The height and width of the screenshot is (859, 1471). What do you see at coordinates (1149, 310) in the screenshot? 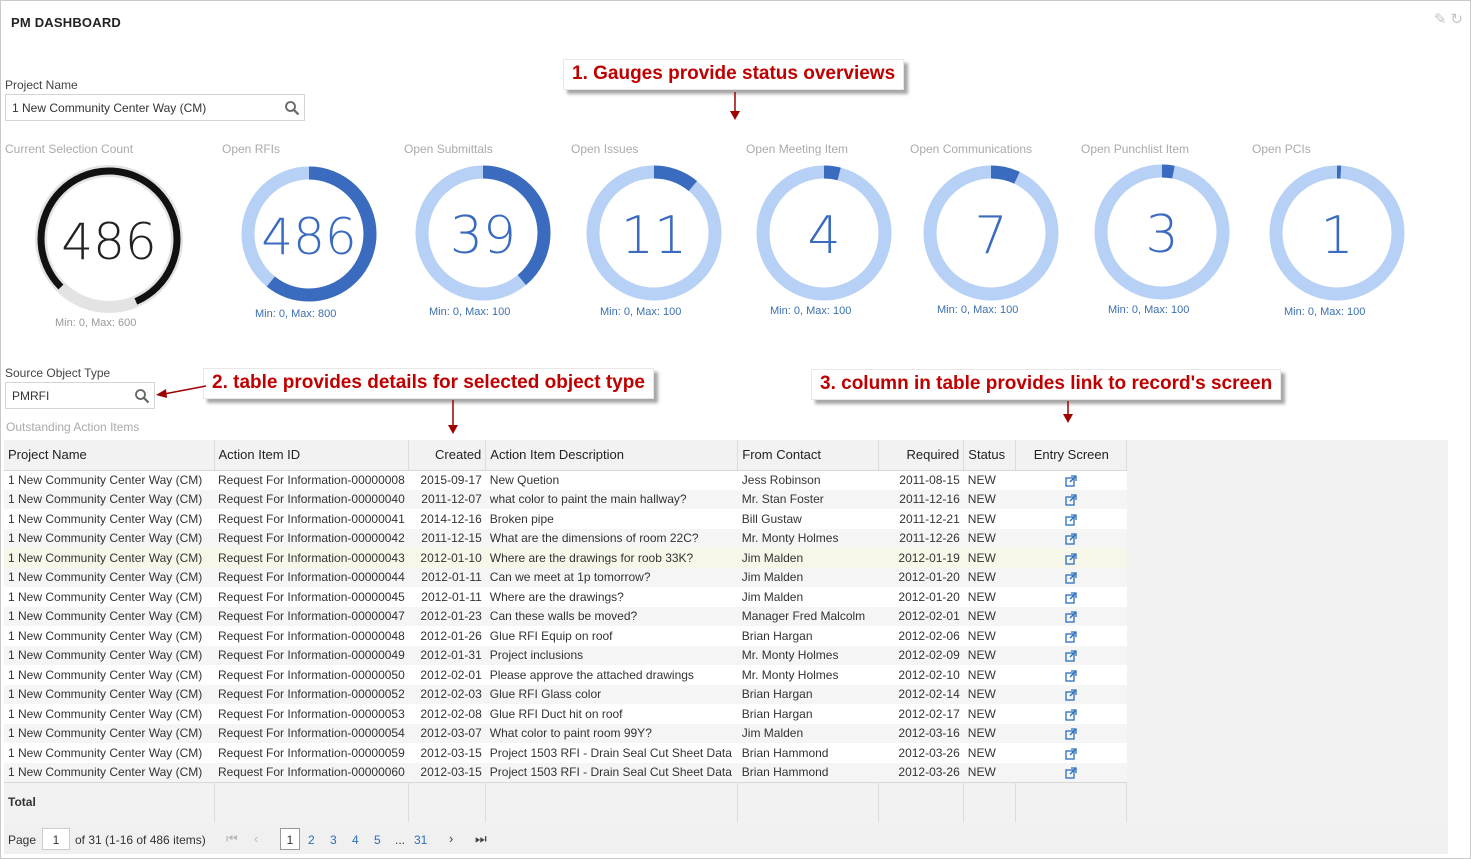
I see `gauge-range-label: Min: 0, Max: 100` at bounding box center [1149, 310].